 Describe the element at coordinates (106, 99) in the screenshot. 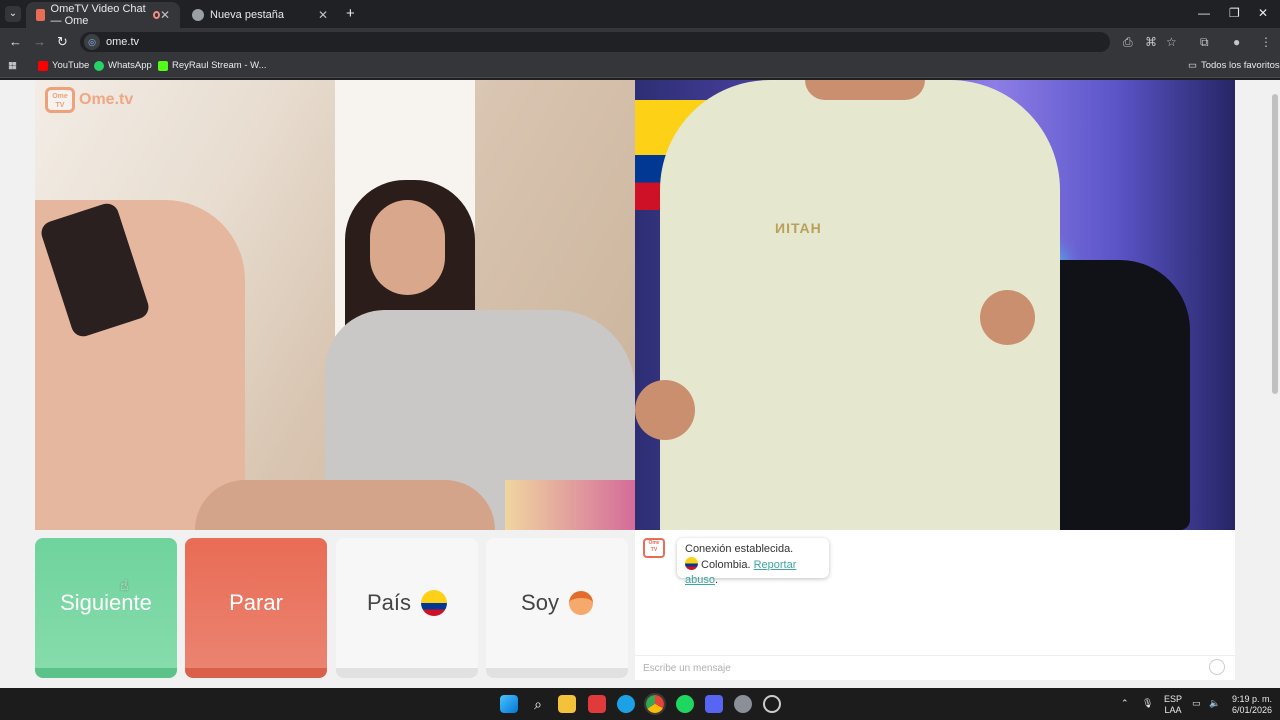

I see `logo-text: Ome.tv` at that location.